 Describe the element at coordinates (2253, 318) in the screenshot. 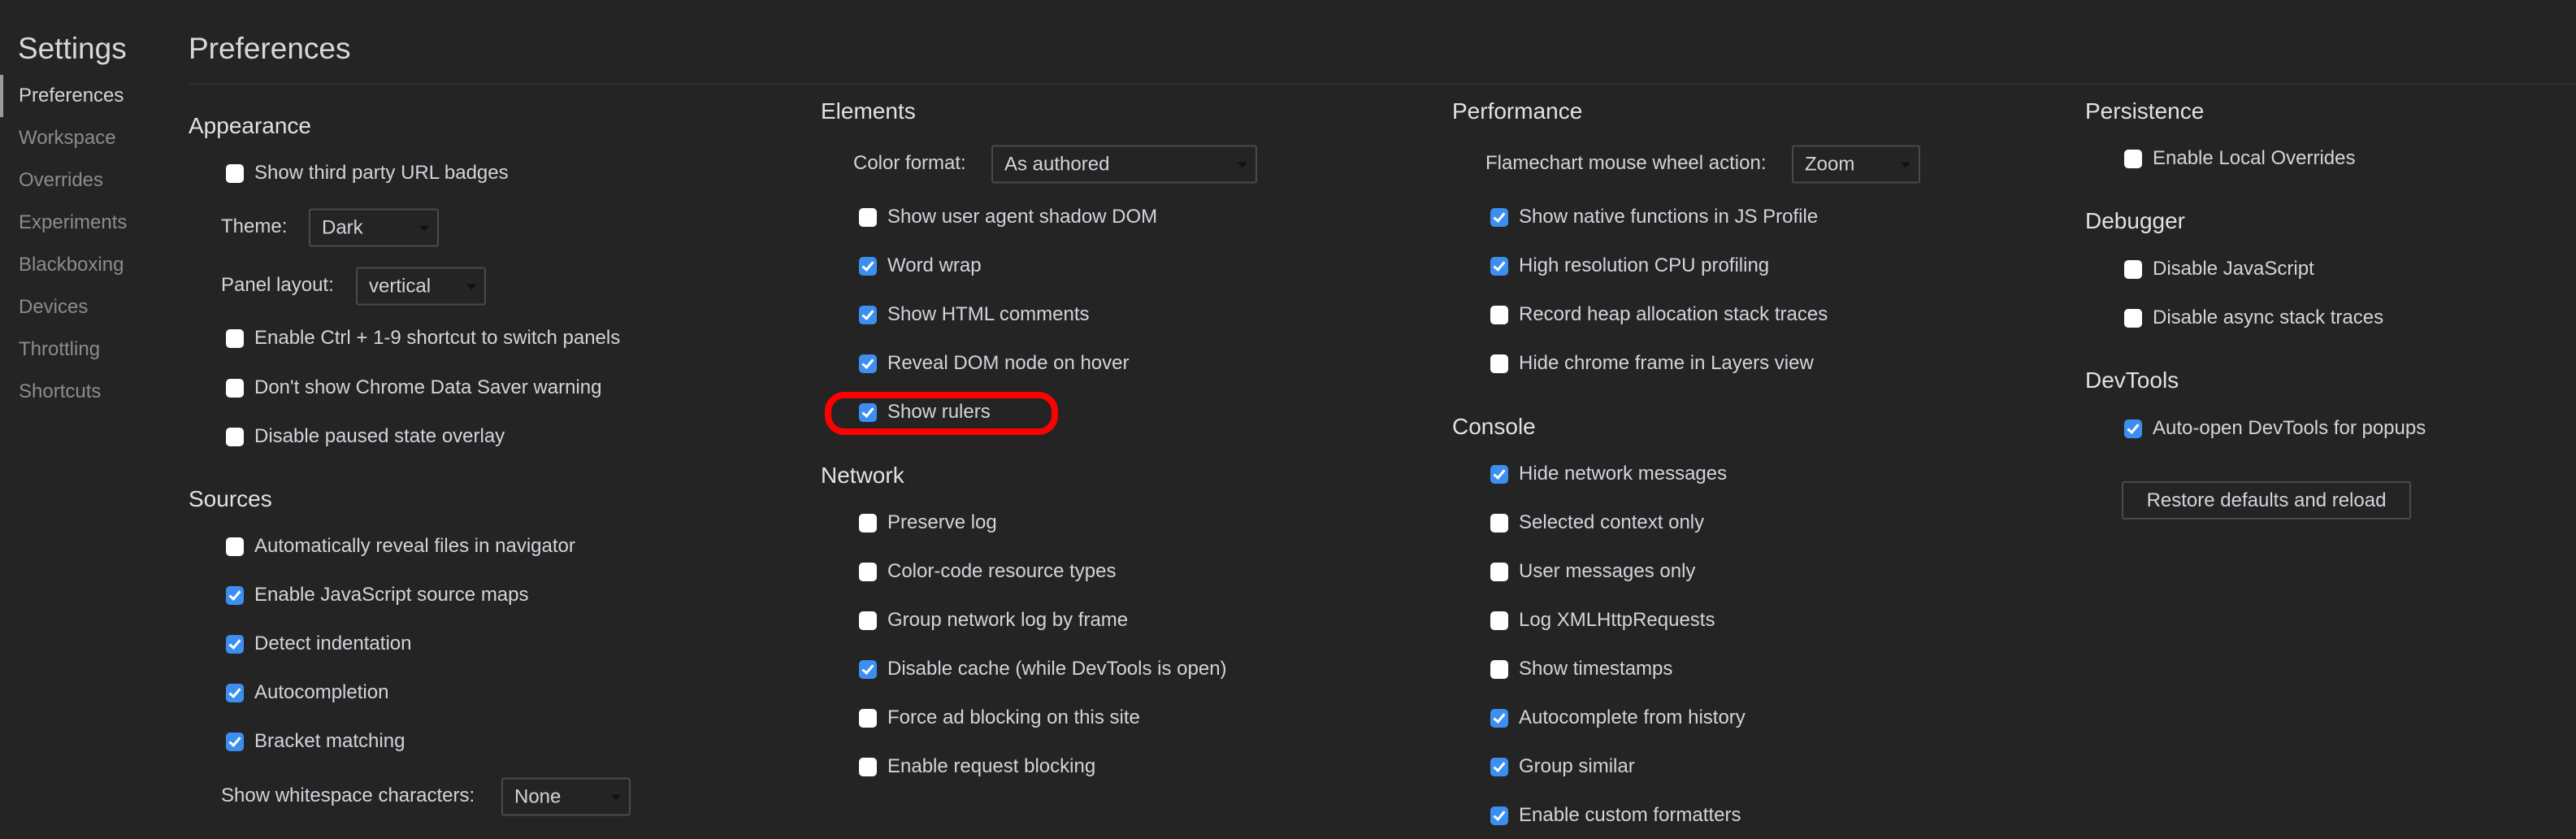

I see `disable-async-stack-traces-checkbox: Disable async stack traces` at that location.